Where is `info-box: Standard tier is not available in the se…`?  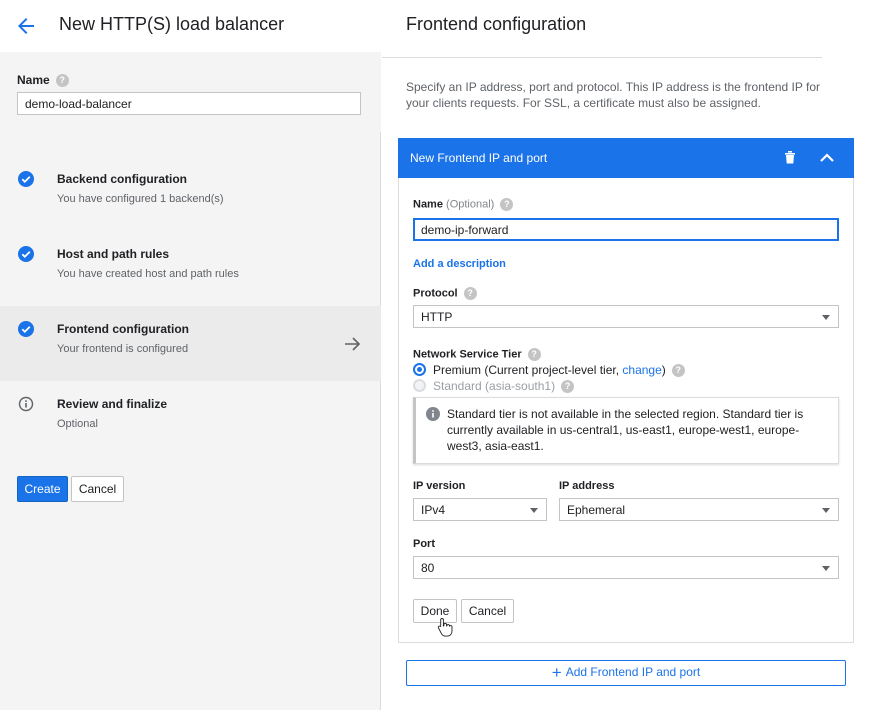
info-box: Standard tier is not available in the se… is located at coordinates (626, 430).